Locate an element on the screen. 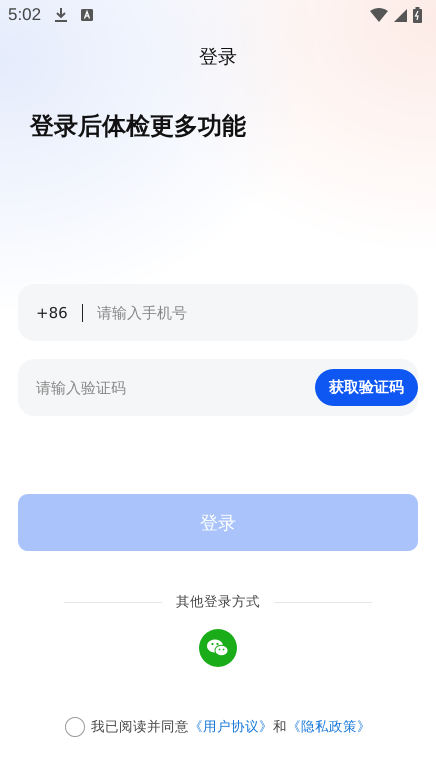 The image size is (436, 776). page-heading: 登录后体检更多功能 is located at coordinates (138, 126).